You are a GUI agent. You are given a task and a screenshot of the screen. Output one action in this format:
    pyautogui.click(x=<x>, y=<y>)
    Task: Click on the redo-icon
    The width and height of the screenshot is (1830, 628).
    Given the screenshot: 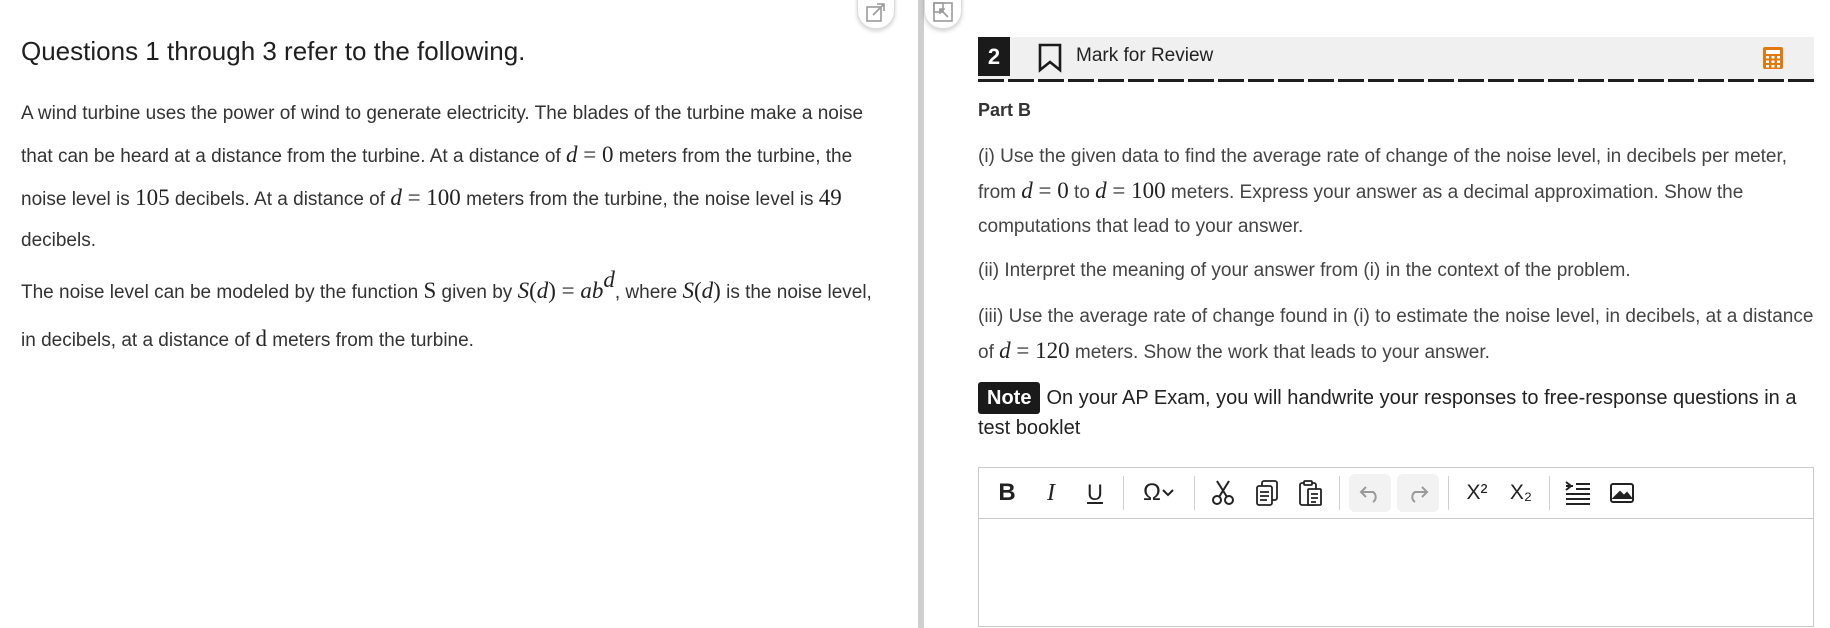 What is the action you would take?
    pyautogui.click(x=1420, y=494)
    